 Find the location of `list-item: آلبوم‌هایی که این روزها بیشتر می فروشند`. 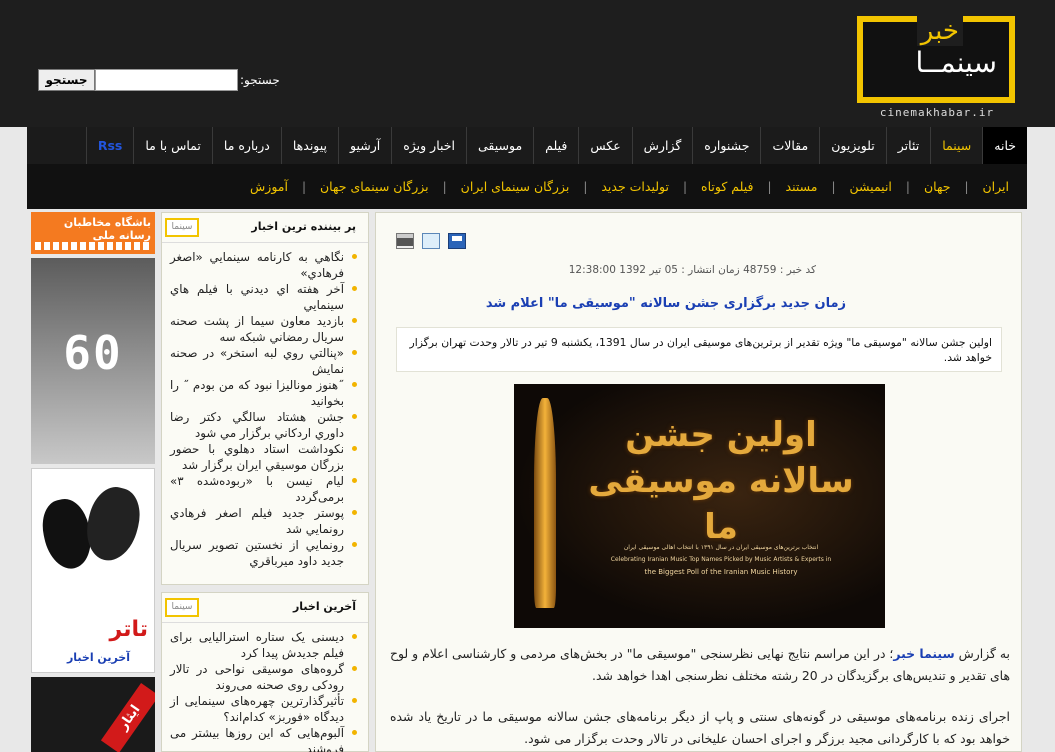

list-item: آلبوم‌هایی که این روزها بیشتر می فروشند is located at coordinates (264, 738).